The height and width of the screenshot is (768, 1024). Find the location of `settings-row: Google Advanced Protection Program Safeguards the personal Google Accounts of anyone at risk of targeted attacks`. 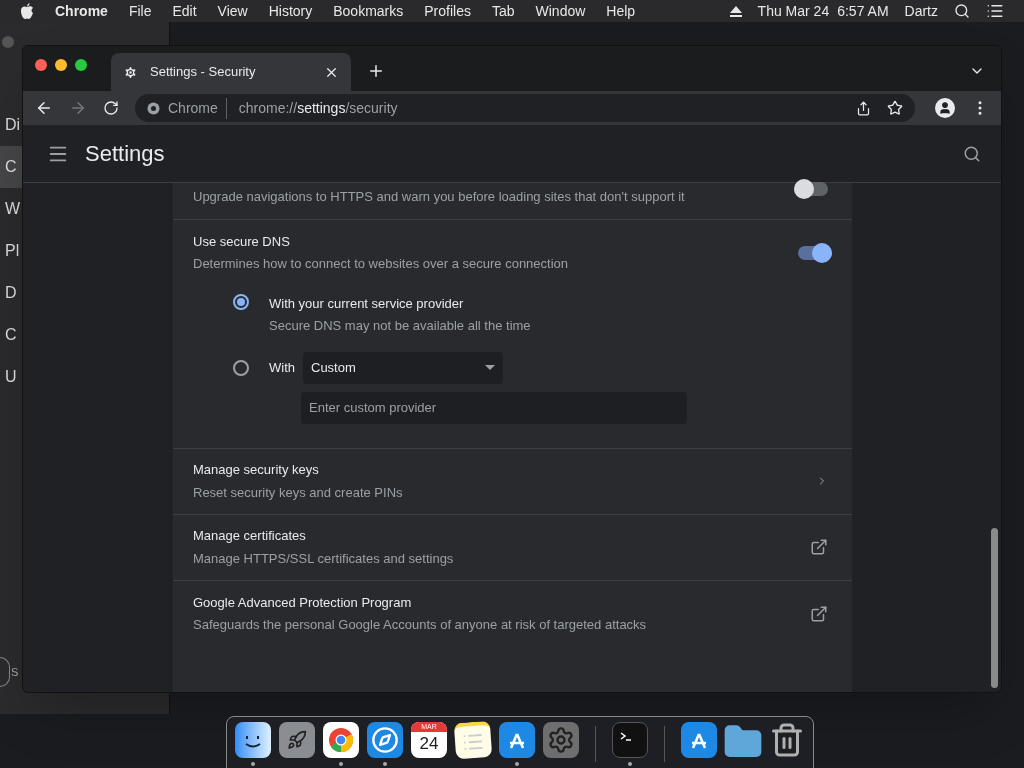

settings-row: Google Advanced Protection Program Safeguards the personal Google Accounts of anyone at risk of targeted attacks is located at coordinates (512, 613).